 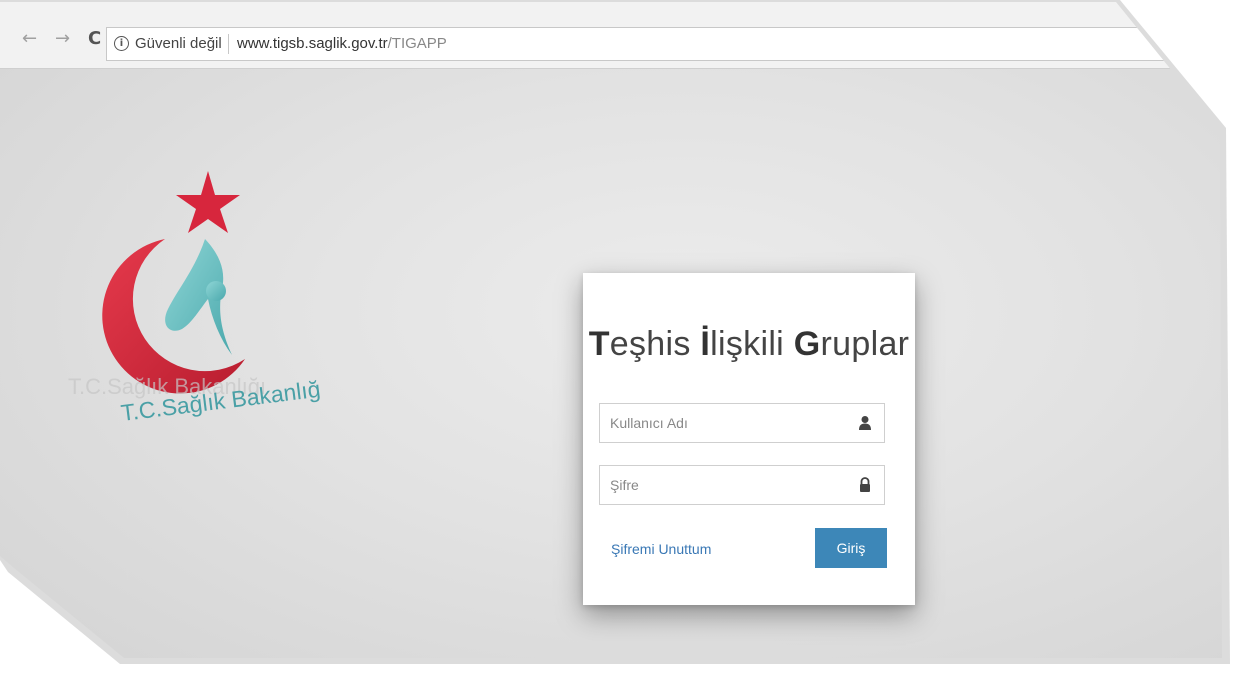 I want to click on username-field, so click(x=742, y=423).